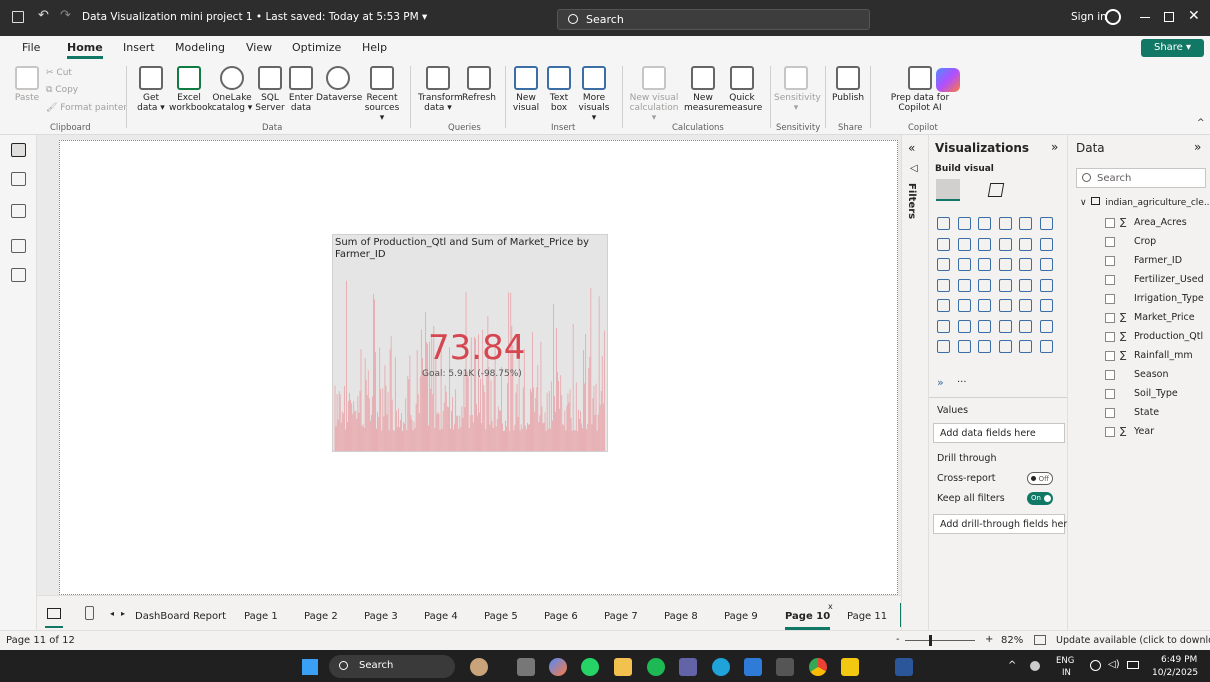 This screenshot has width=1210, height=682. Describe the element at coordinates (27, 84) in the screenshot. I see `paste-button: Paste` at that location.